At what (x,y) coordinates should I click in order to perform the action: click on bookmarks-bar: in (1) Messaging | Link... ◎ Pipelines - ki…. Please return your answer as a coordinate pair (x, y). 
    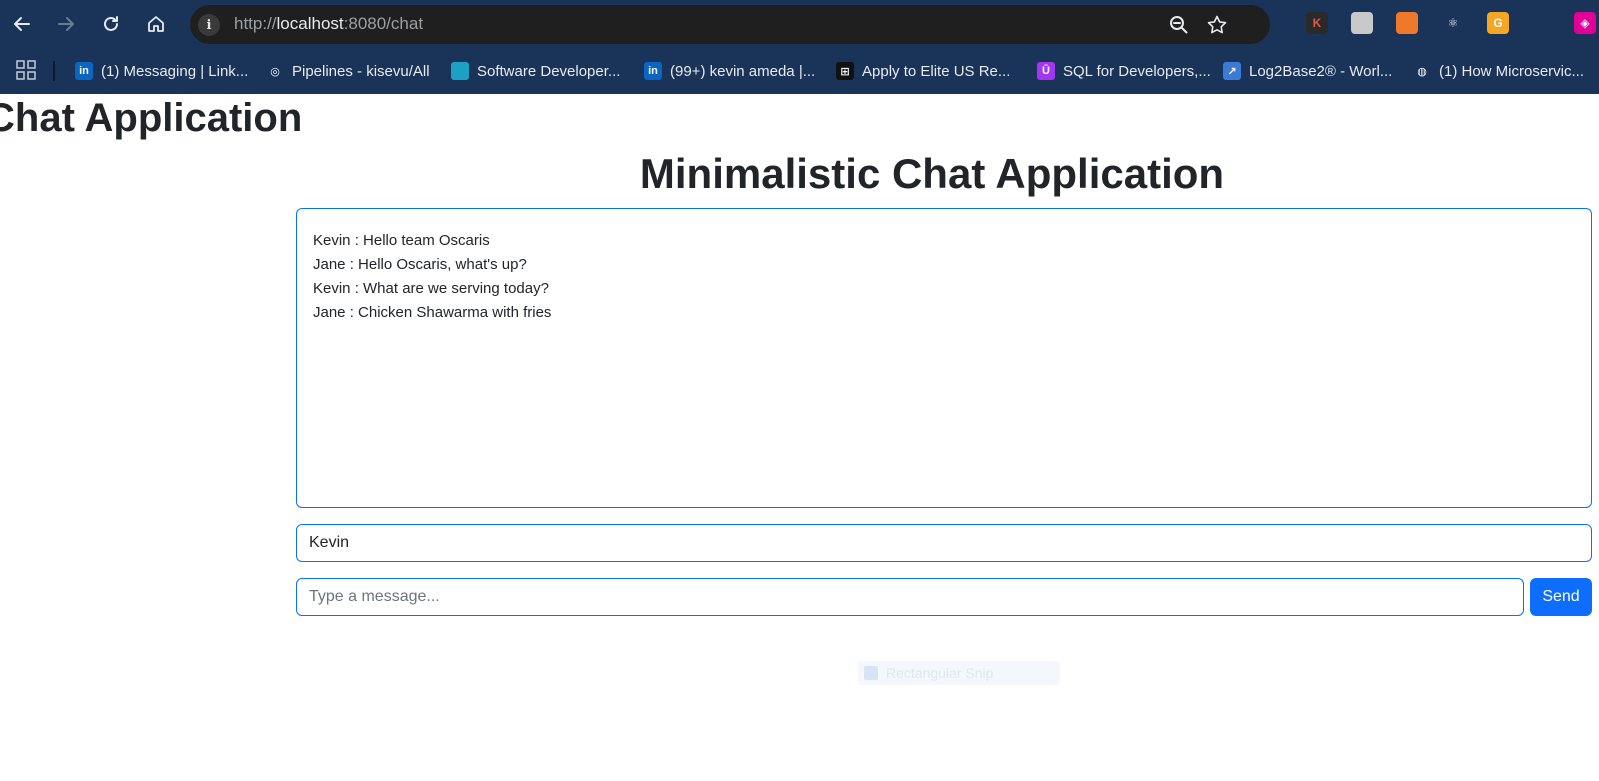
    Looking at the image, I should click on (799, 71).